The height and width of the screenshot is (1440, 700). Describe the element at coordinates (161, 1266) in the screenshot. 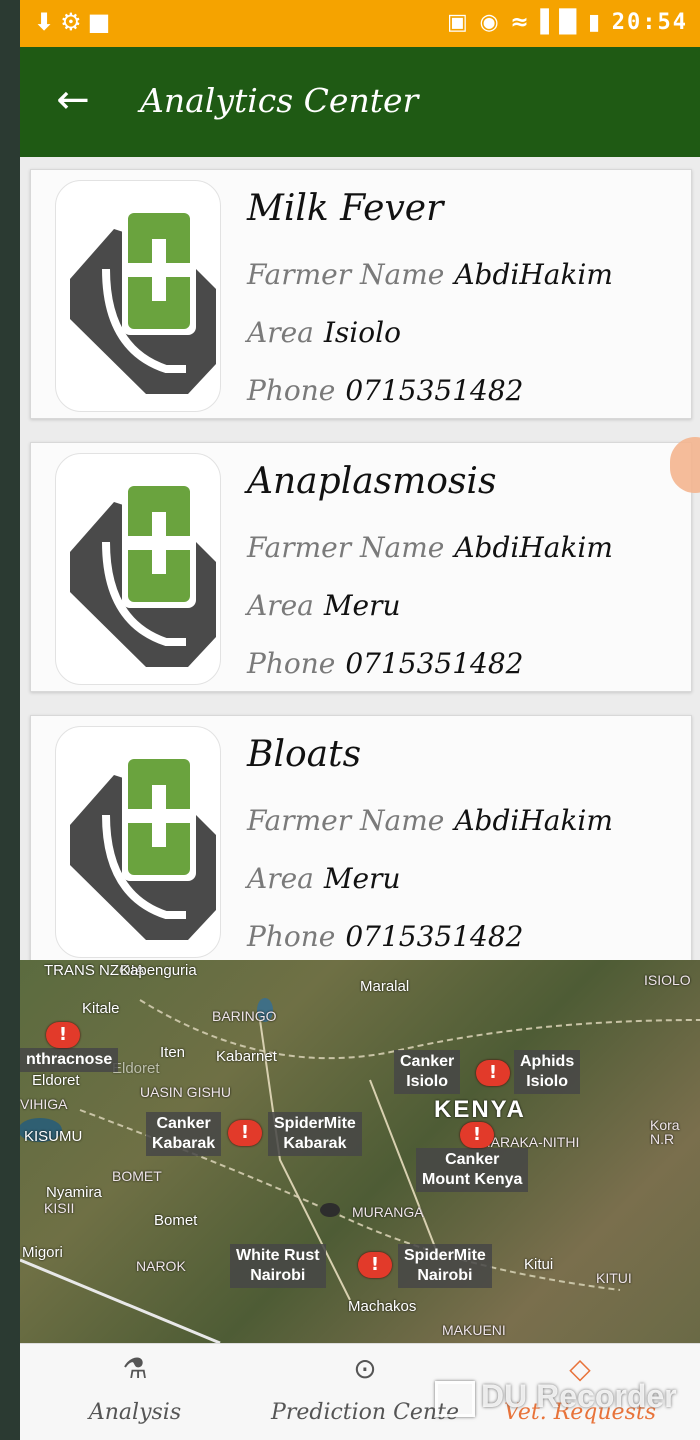

I see `map-place-label: NAROK` at that location.